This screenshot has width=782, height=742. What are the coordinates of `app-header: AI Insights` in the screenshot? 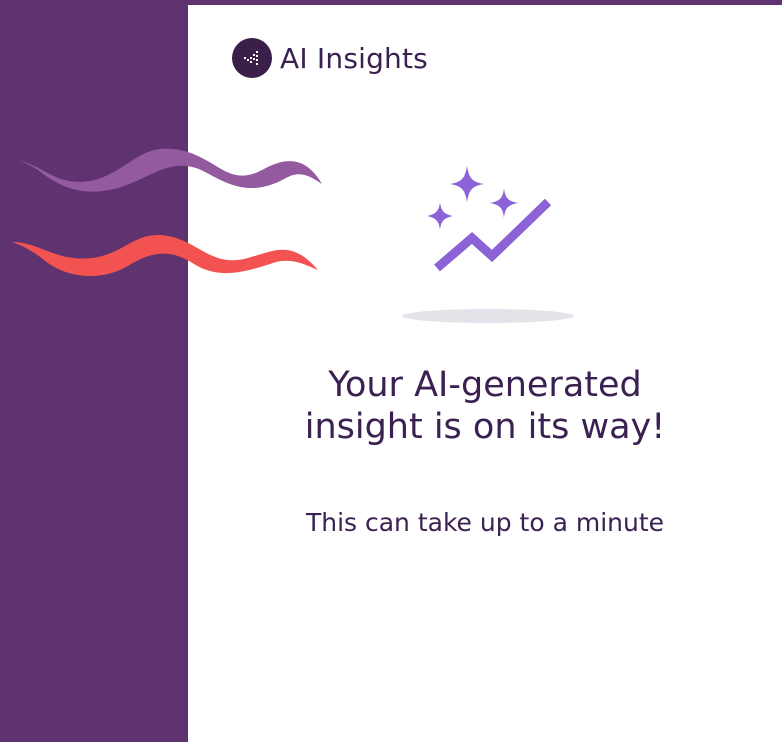 It's located at (330, 58).